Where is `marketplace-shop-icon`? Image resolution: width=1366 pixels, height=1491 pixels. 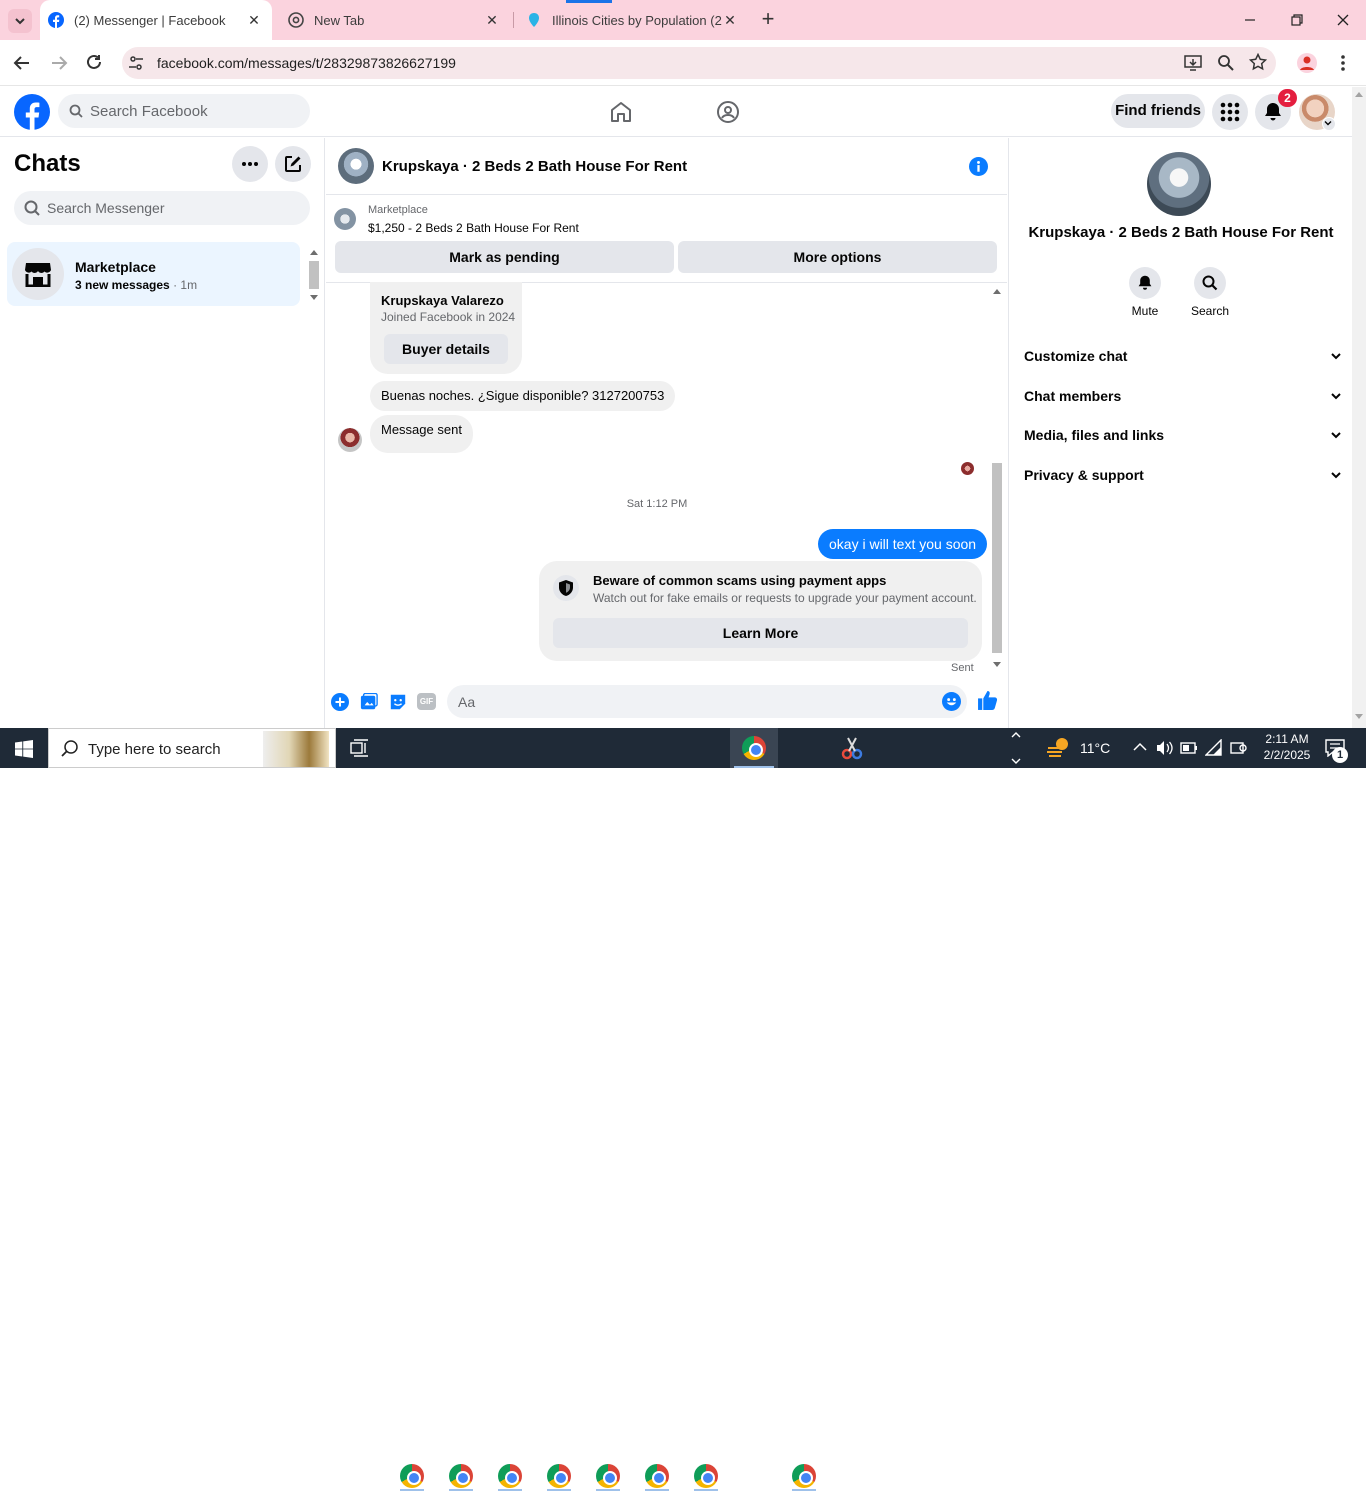 marketplace-shop-icon is located at coordinates (38, 275).